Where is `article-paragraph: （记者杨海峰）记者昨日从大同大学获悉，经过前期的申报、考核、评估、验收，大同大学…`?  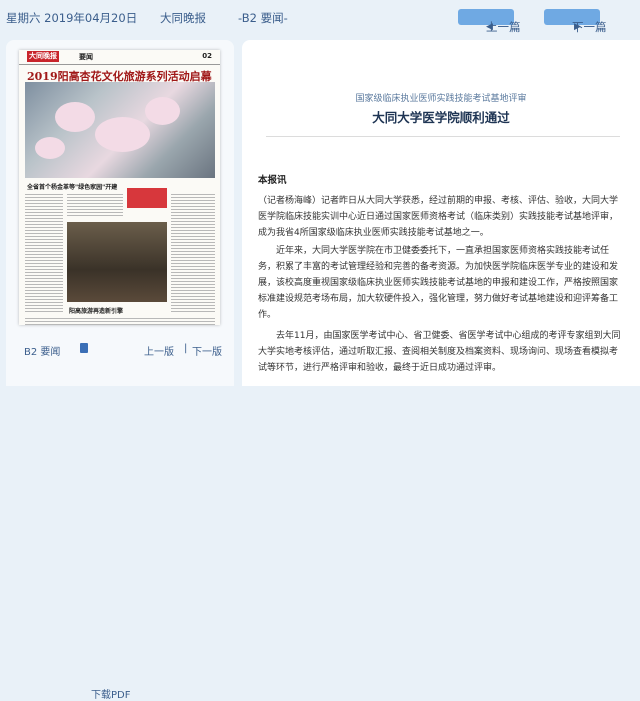
article-paragraph: （记者杨海峰）记者昨日从大同大学获悉，经过前期的申报、考核、评估、验收，大同大学… is located at coordinates (438, 217).